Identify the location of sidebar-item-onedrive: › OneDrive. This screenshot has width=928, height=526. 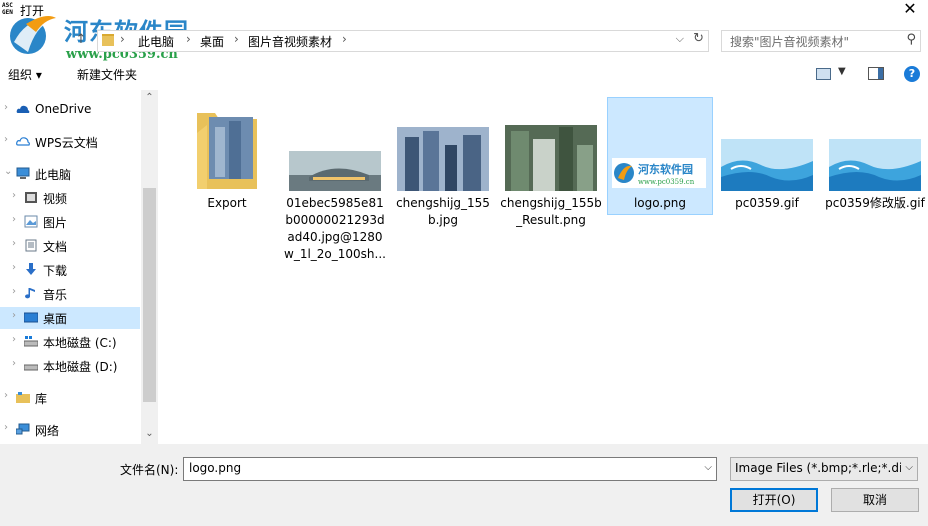
(70, 110).